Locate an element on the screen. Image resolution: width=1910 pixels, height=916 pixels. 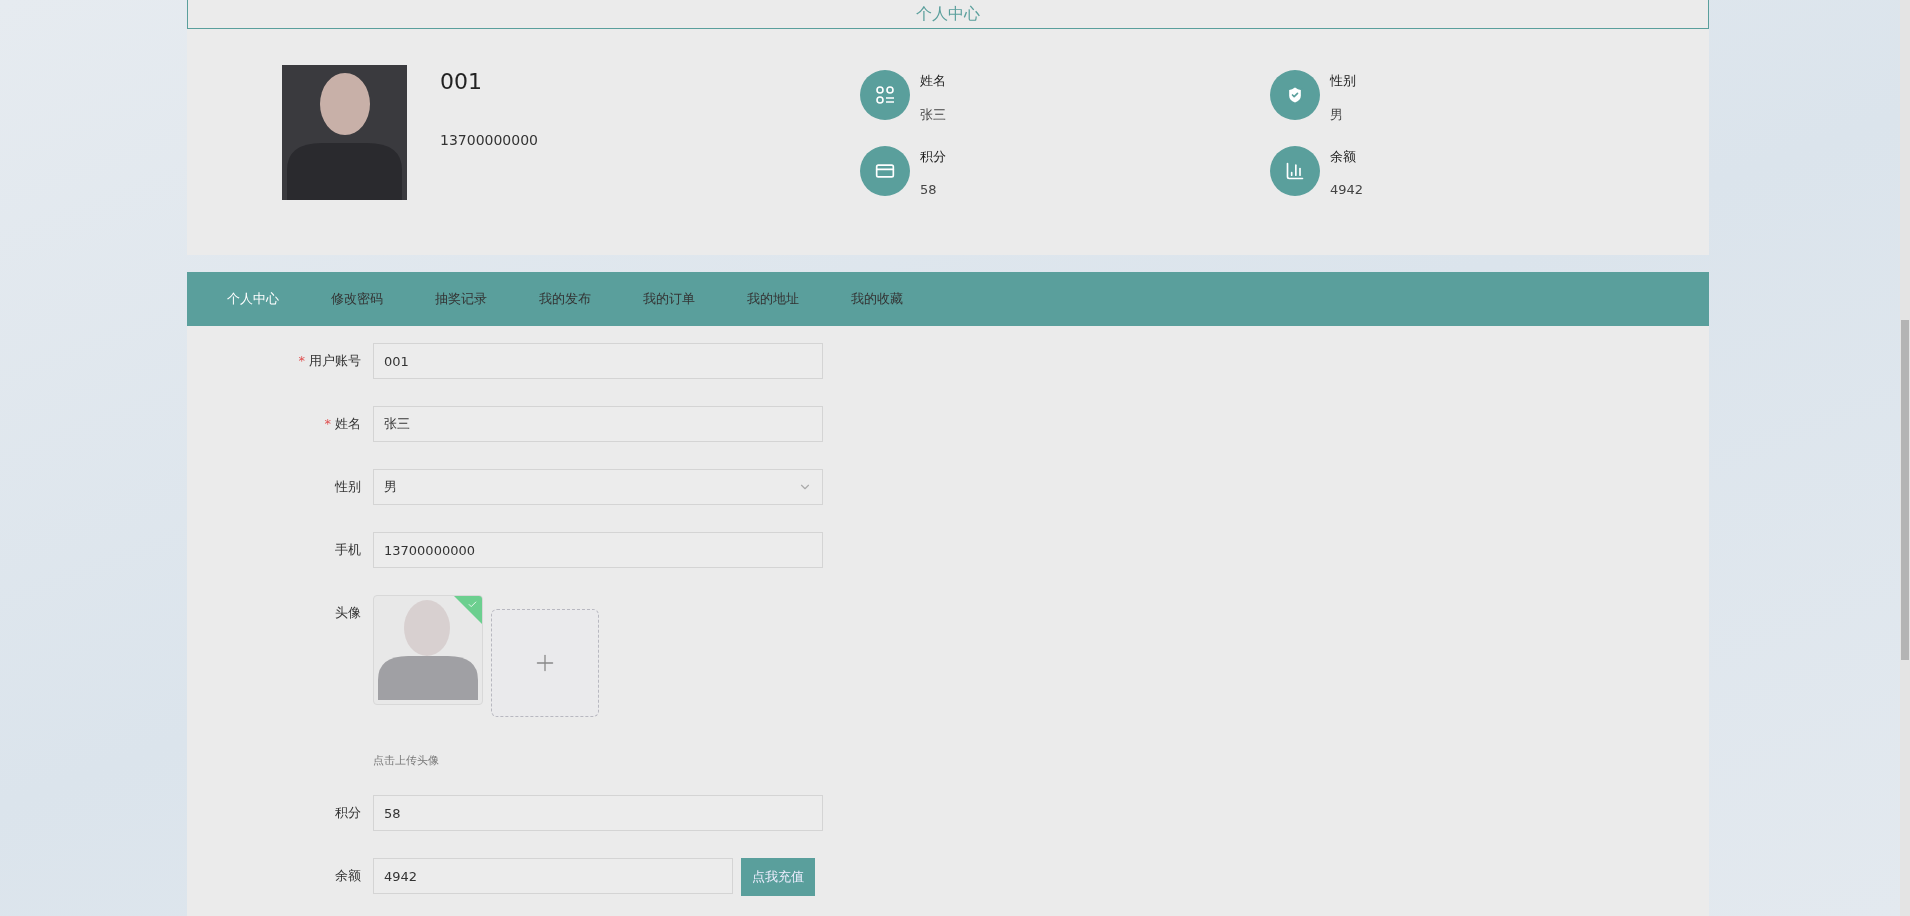
check-icon is located at coordinates (472, 604).